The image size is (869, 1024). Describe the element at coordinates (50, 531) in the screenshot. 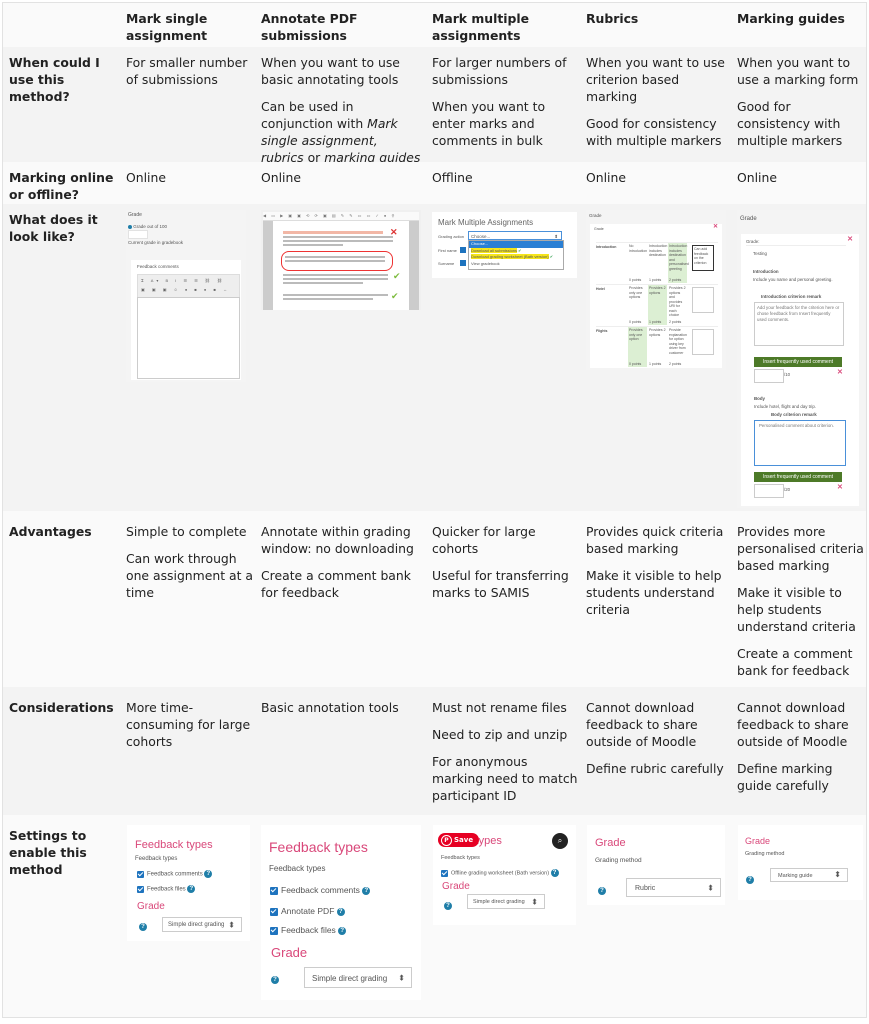

I see `row-label-advantages: Advantages` at that location.